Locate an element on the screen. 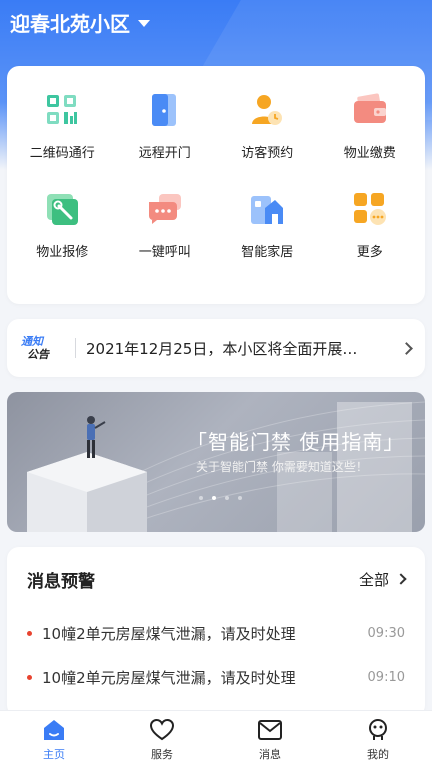 The image size is (432, 768). action-label: 智能家居 is located at coordinates (267, 252).